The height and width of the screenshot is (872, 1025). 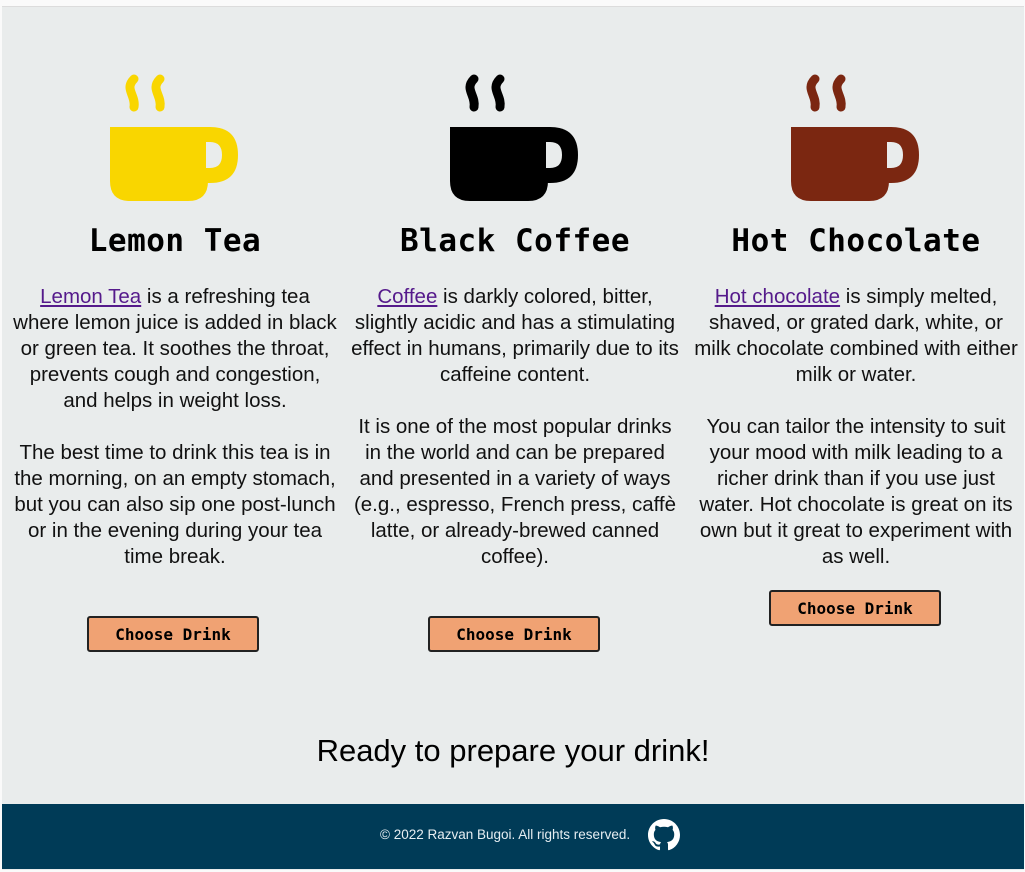 I want to click on drink-link: Lemon Tea, so click(x=90, y=296).